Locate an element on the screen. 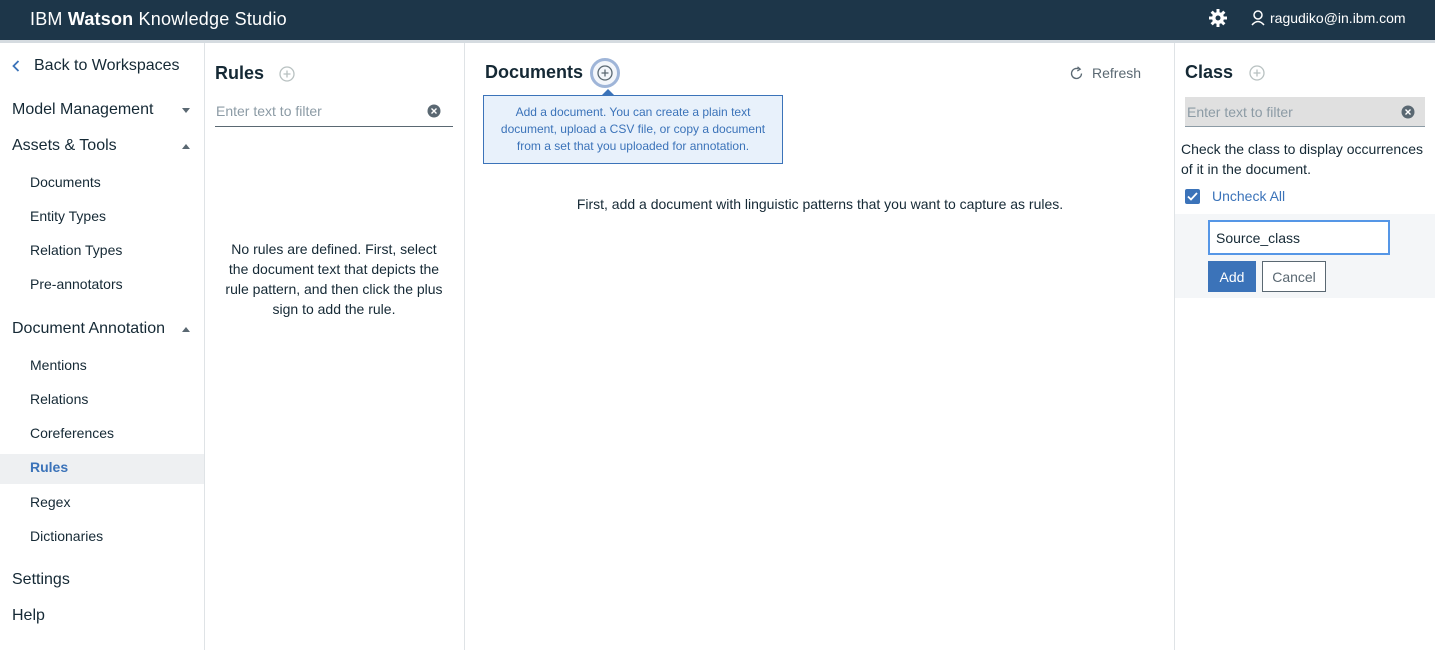 This screenshot has height=650, width=1435. nav-item-dictionaries: Dictionaries is located at coordinates (66, 536).